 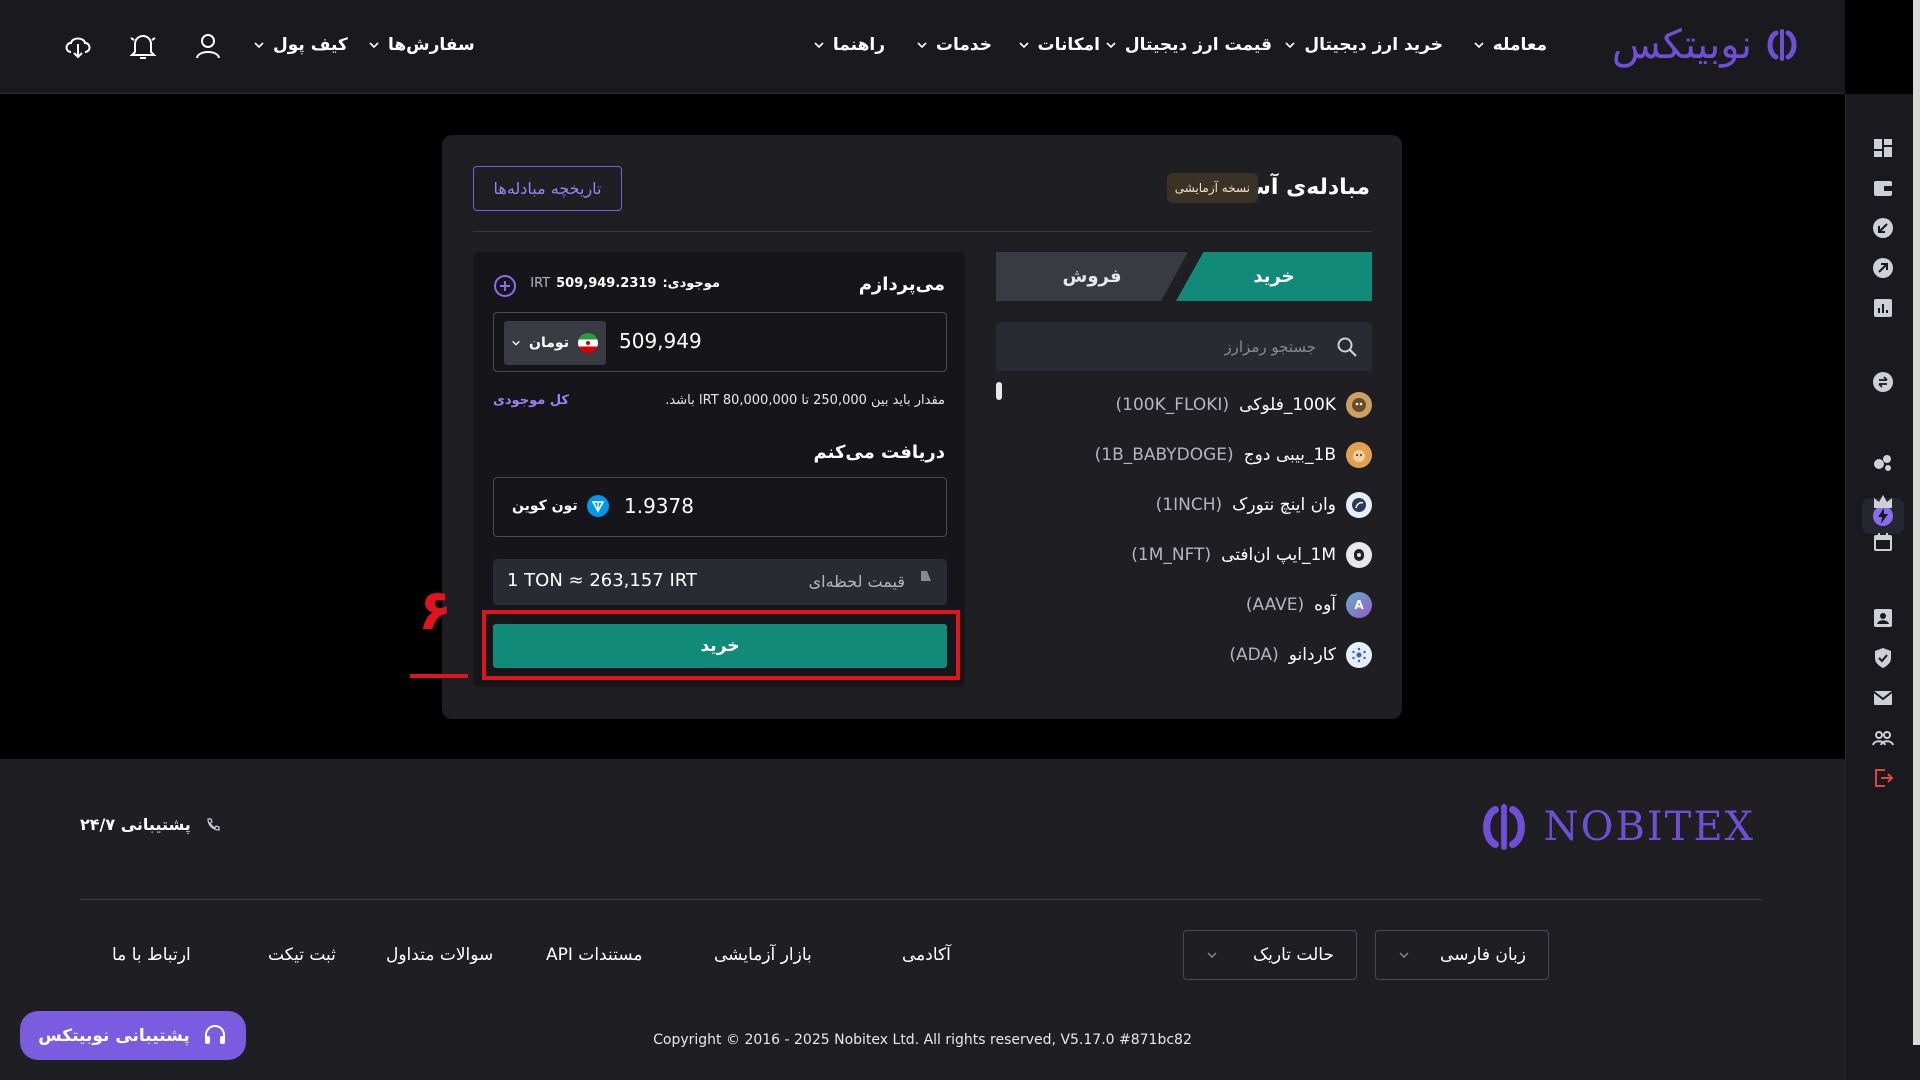 I want to click on list-item: A آوه (AAVE), so click(x=1309, y=605).